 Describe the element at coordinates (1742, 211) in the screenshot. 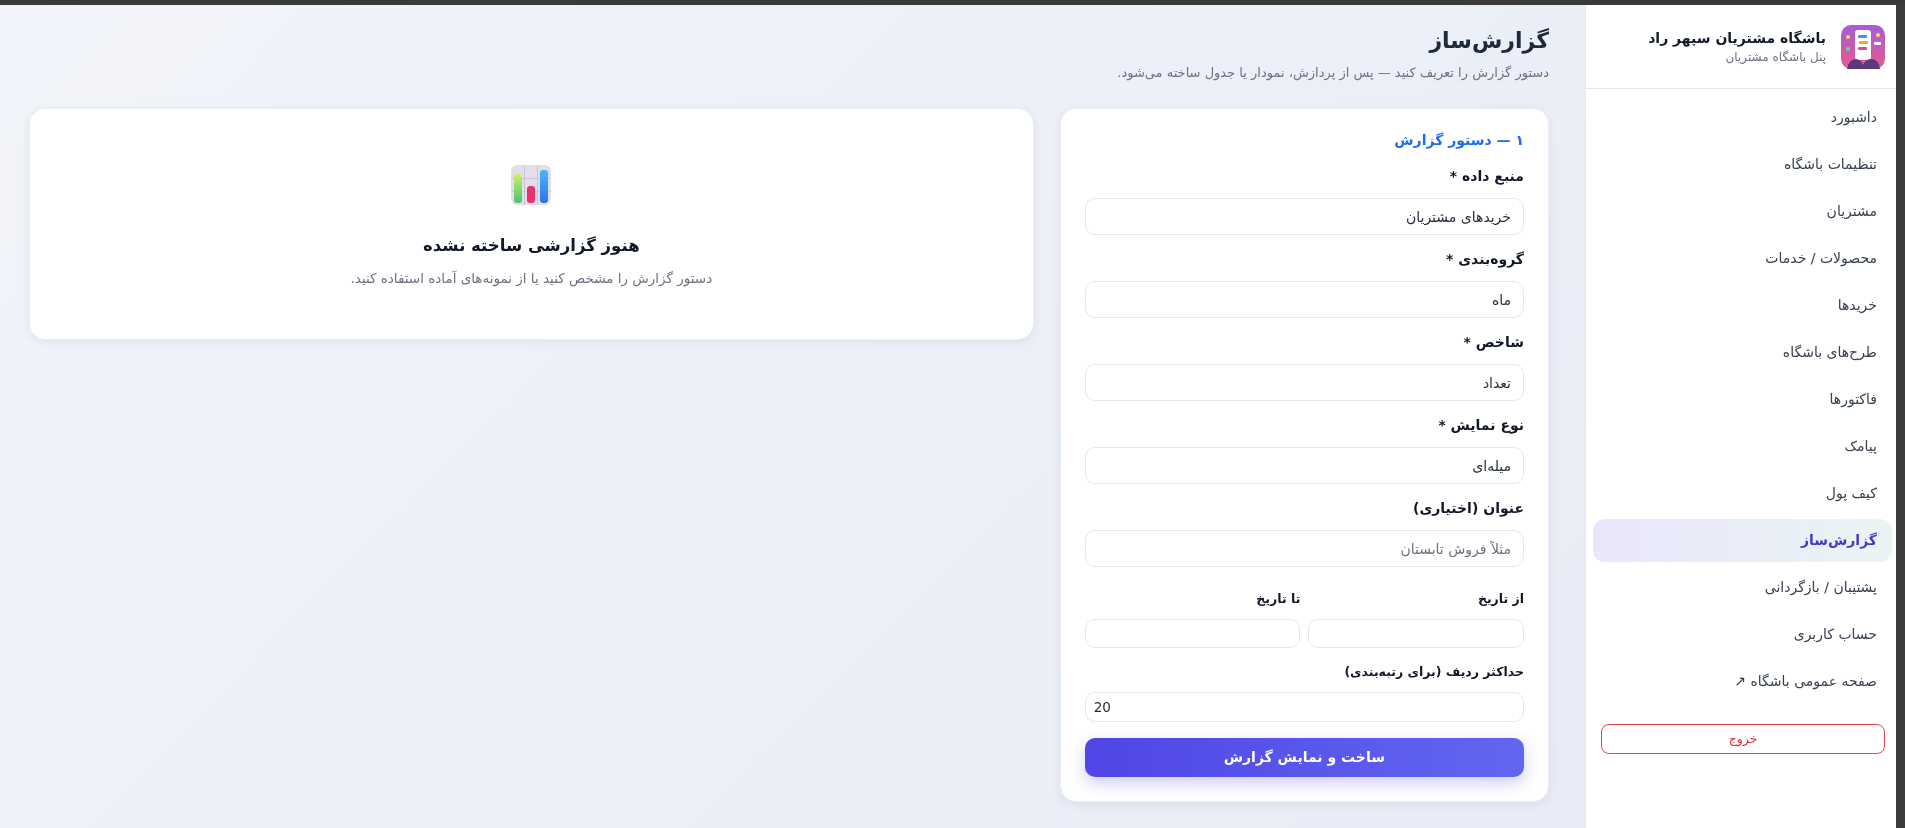

I see `sidebar-item: مشتریان` at that location.